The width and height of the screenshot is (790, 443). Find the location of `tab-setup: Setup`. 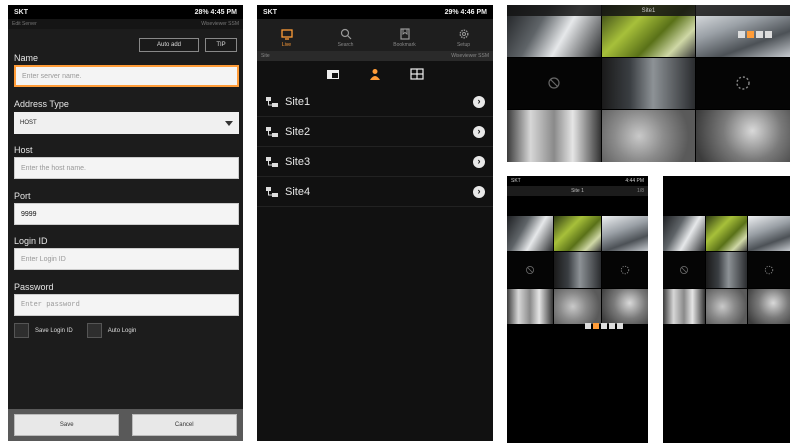

tab-setup: Setup is located at coordinates (464, 38).